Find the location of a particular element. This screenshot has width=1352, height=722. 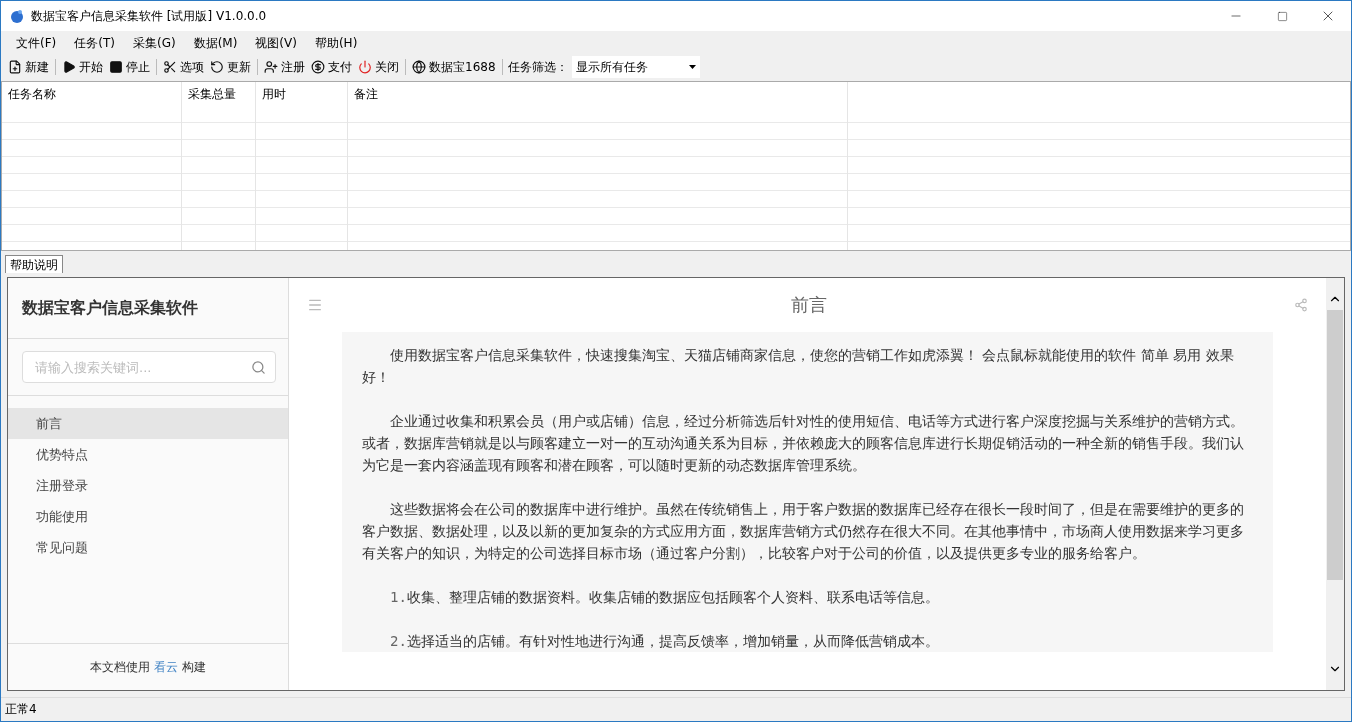

column-header: 采集总量 is located at coordinates (219, 94).